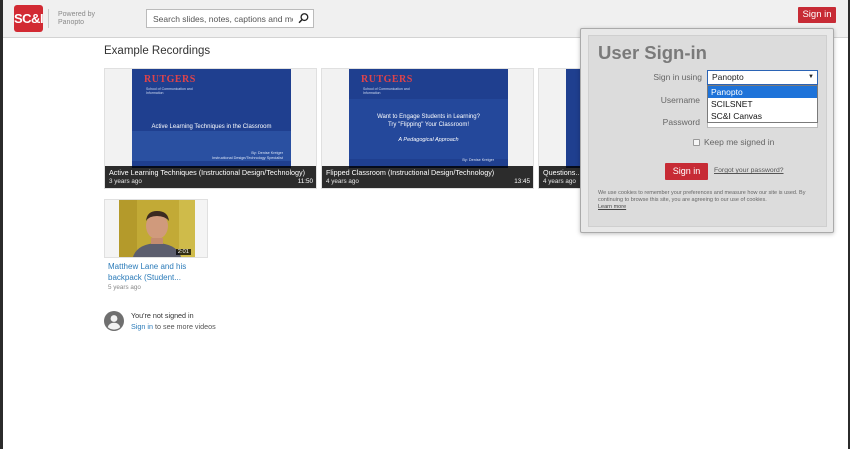 The image size is (850, 449). Describe the element at coordinates (681, 122) in the screenshot. I see `password-label: Password` at that location.